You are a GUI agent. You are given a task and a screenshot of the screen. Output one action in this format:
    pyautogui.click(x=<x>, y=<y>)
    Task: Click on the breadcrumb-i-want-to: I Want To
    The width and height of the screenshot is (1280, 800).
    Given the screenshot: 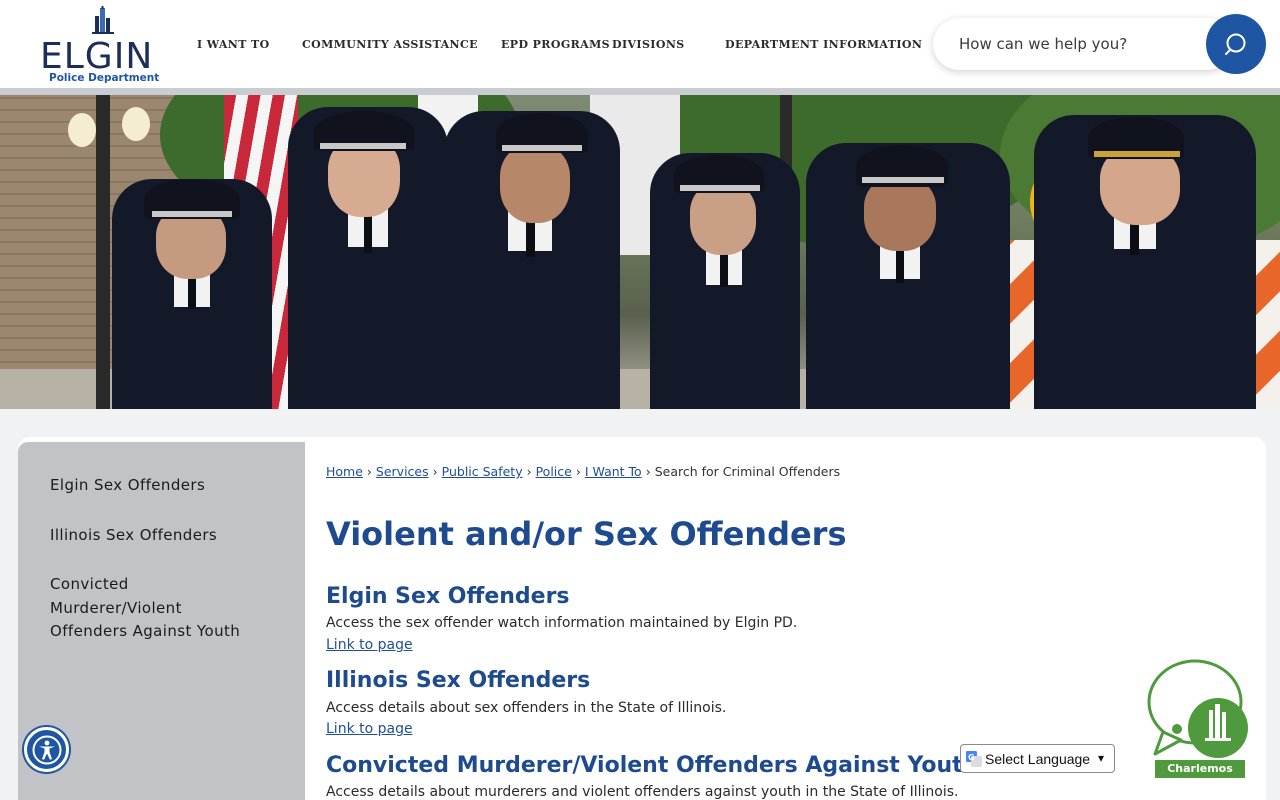 What is the action you would take?
    pyautogui.click(x=613, y=471)
    